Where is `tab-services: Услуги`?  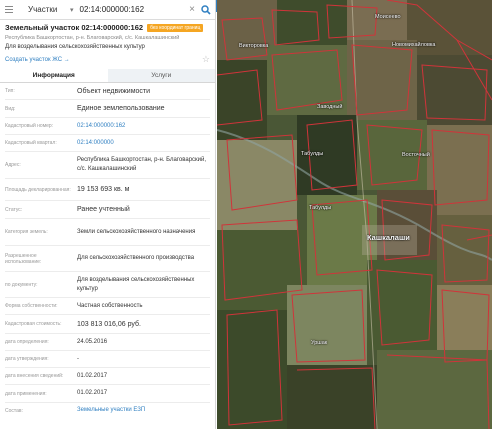
tab-services: Услуги is located at coordinates (161, 75).